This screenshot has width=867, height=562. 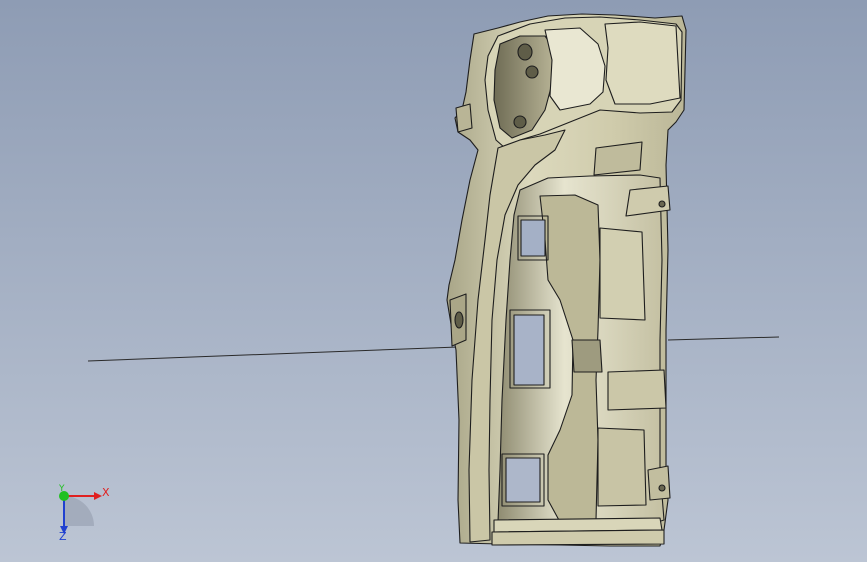 What do you see at coordinates (642, 63) in the screenshot?
I see `head-right-face` at bounding box center [642, 63].